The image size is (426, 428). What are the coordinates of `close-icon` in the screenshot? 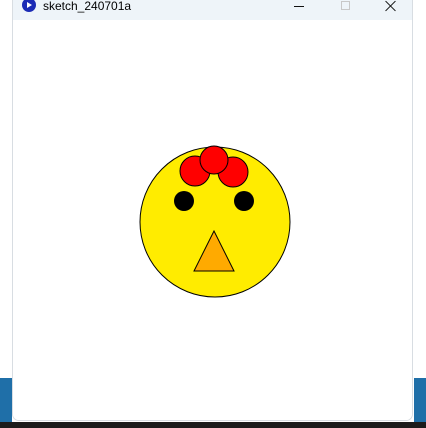 It's located at (391, 6).